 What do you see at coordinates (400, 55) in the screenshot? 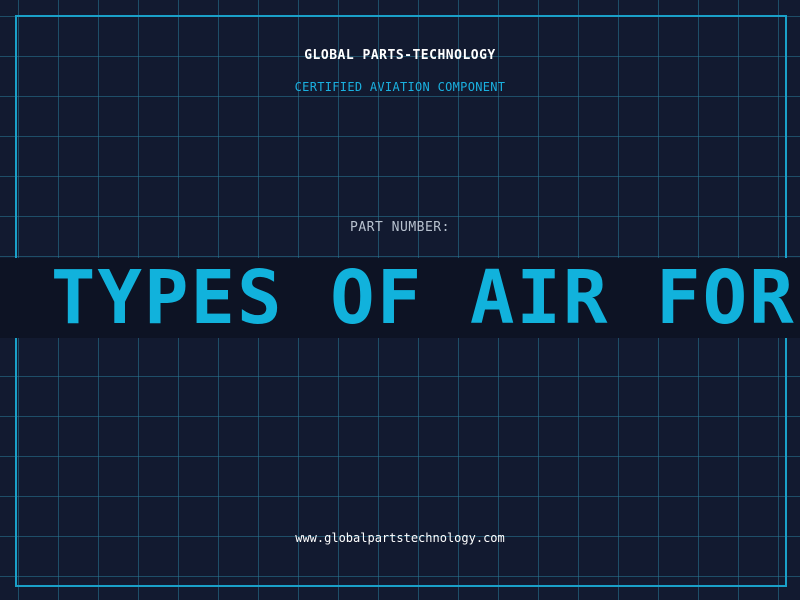
I see `company-name: GLOBAL PARTS-TECHNOLOGY` at bounding box center [400, 55].